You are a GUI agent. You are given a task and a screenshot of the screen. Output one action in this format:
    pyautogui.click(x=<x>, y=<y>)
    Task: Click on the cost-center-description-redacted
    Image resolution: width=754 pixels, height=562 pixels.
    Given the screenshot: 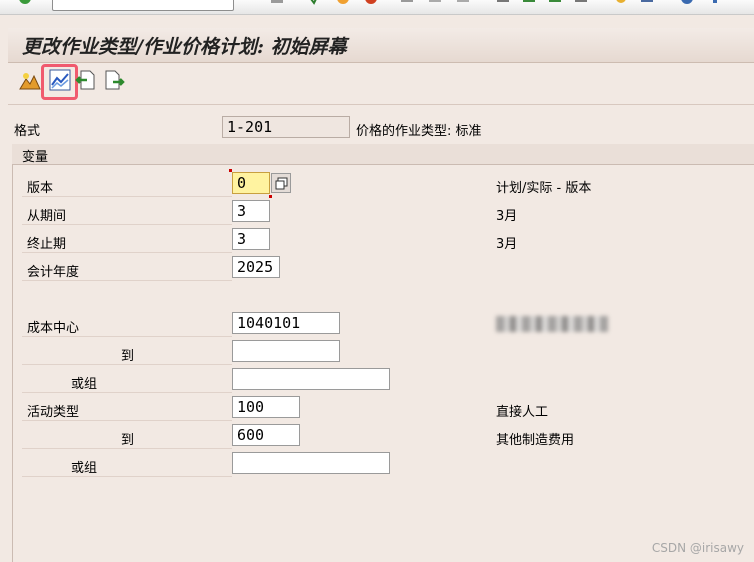 What is the action you would take?
    pyautogui.click(x=552, y=324)
    